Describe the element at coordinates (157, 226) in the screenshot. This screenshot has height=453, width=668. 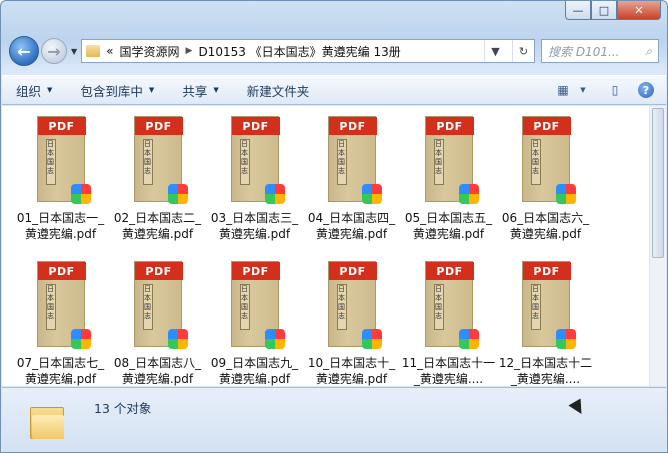
I see `file-name: 02_日本国志二_黄遵宪编.pdf` at that location.